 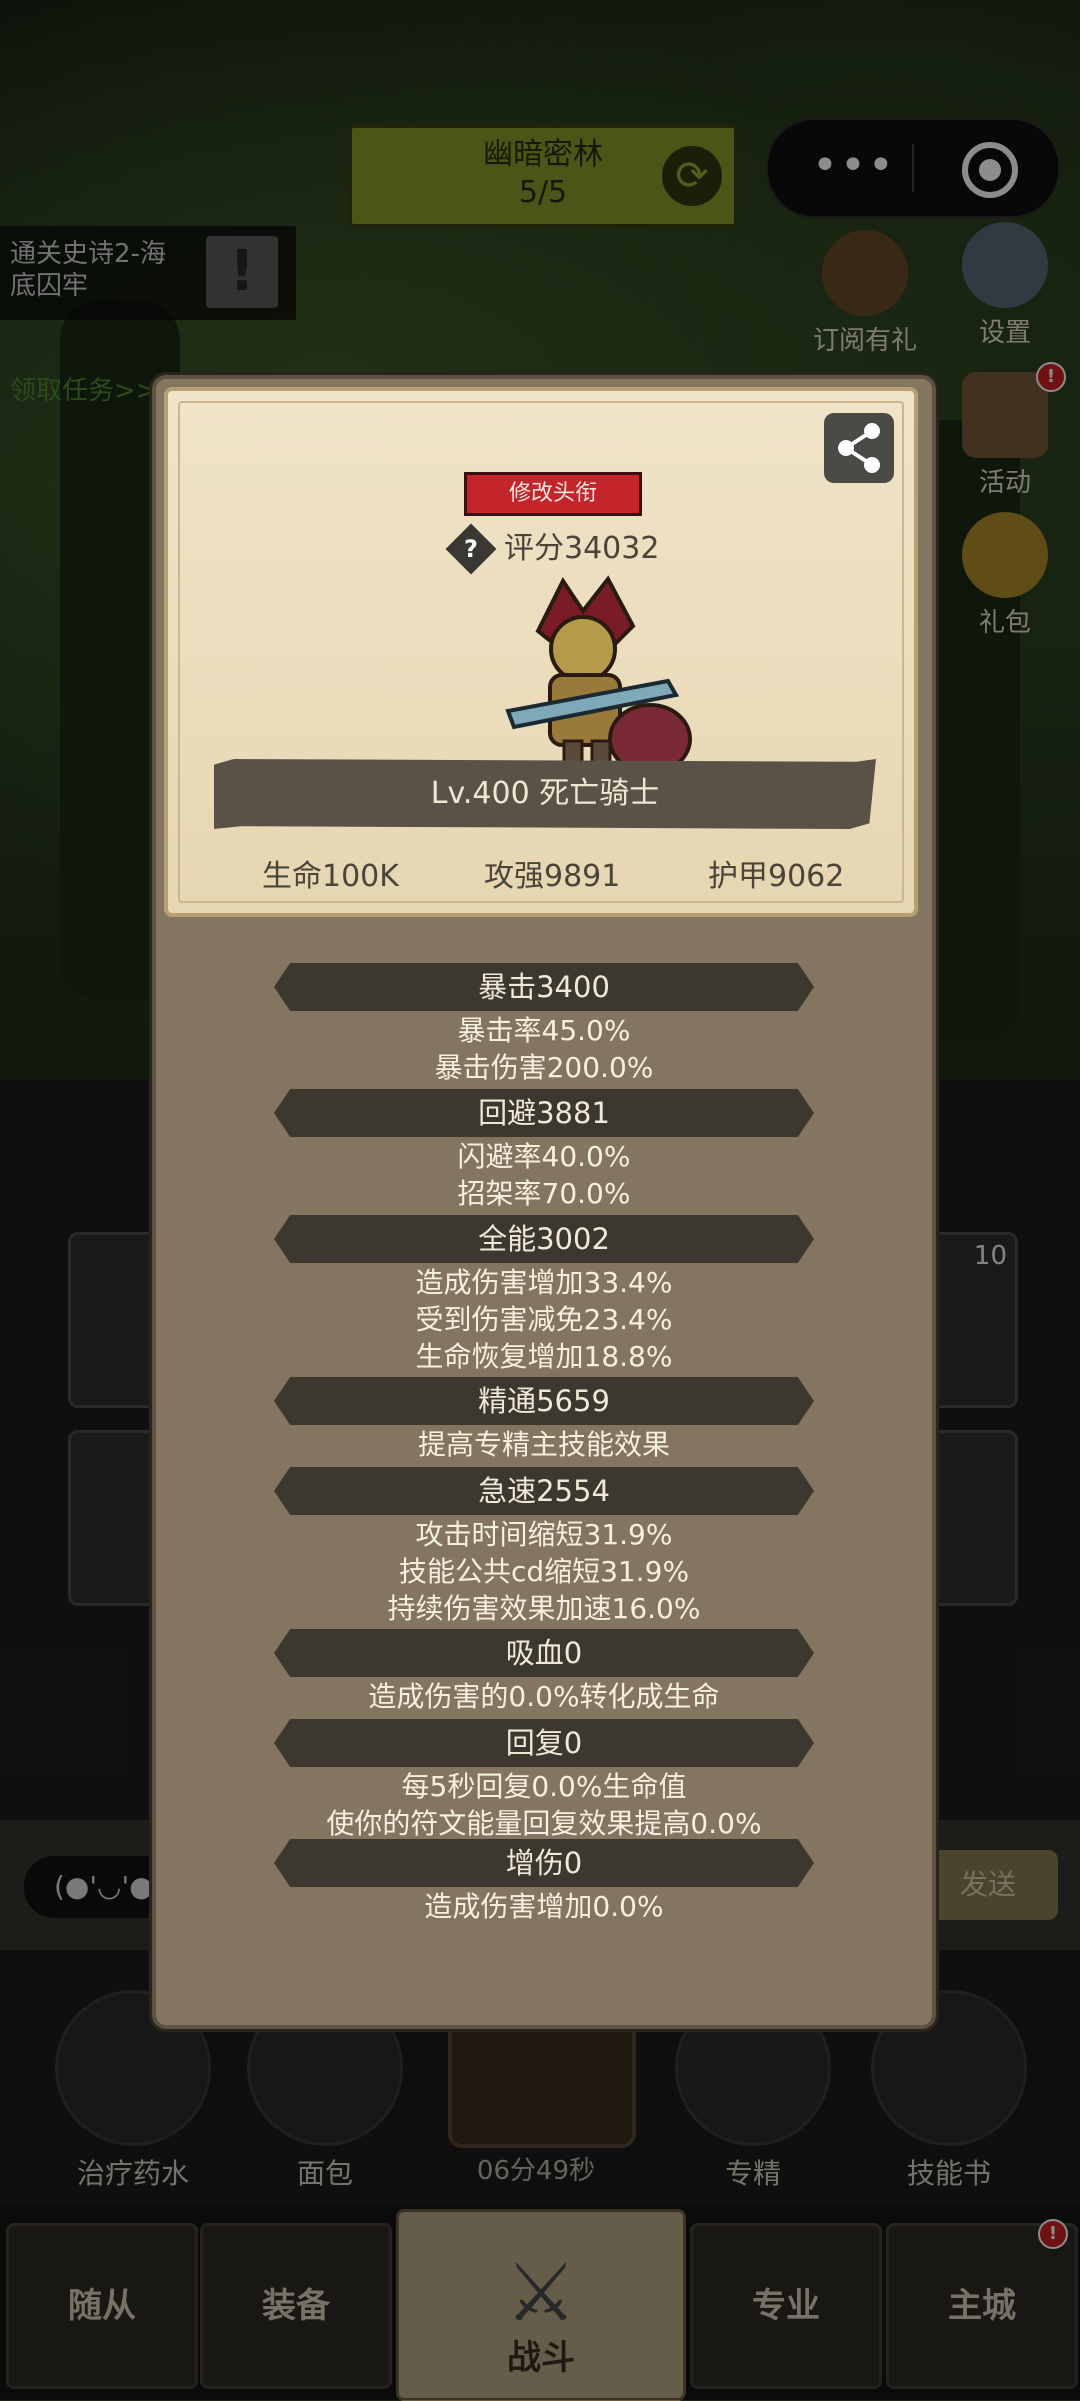 What do you see at coordinates (552, 876) in the screenshot?
I see `attack-power-stat: 攻强9891` at bounding box center [552, 876].